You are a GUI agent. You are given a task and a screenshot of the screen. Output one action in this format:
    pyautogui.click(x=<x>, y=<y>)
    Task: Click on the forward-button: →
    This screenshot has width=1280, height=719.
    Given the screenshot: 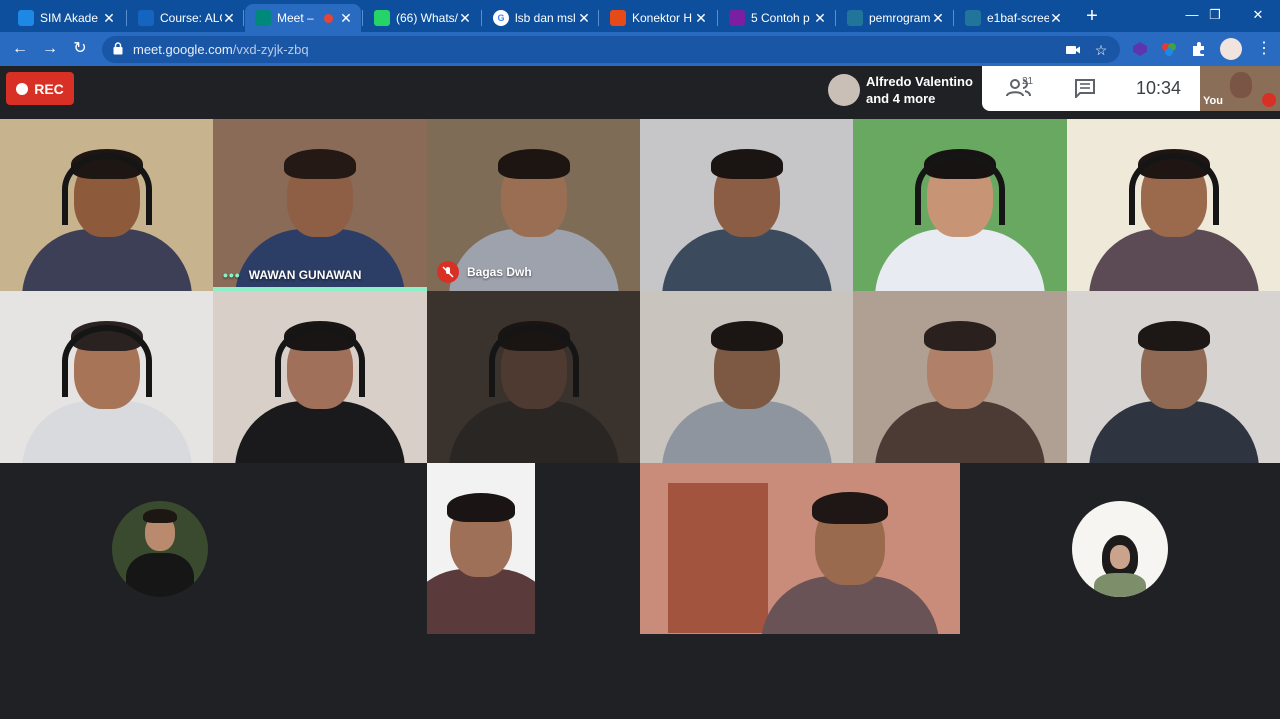 What is the action you would take?
    pyautogui.click(x=50, y=49)
    